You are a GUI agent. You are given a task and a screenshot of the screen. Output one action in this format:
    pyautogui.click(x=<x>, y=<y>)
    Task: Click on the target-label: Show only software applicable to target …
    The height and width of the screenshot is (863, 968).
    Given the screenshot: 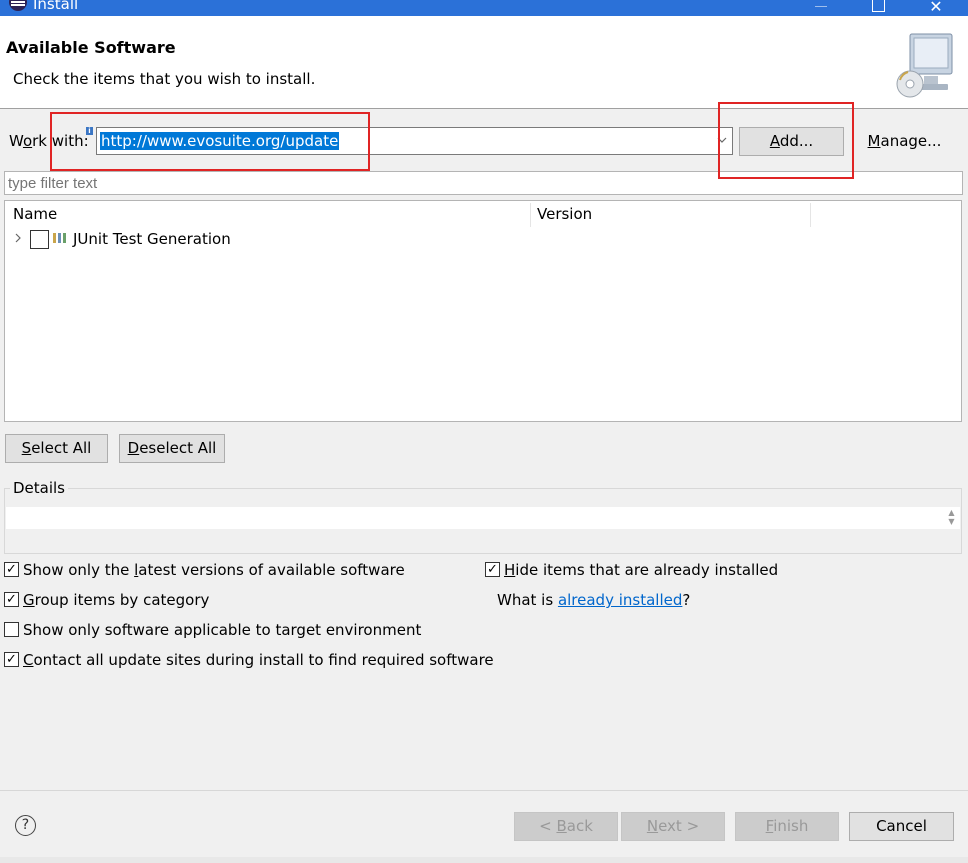 What is the action you would take?
    pyautogui.click(x=222, y=630)
    